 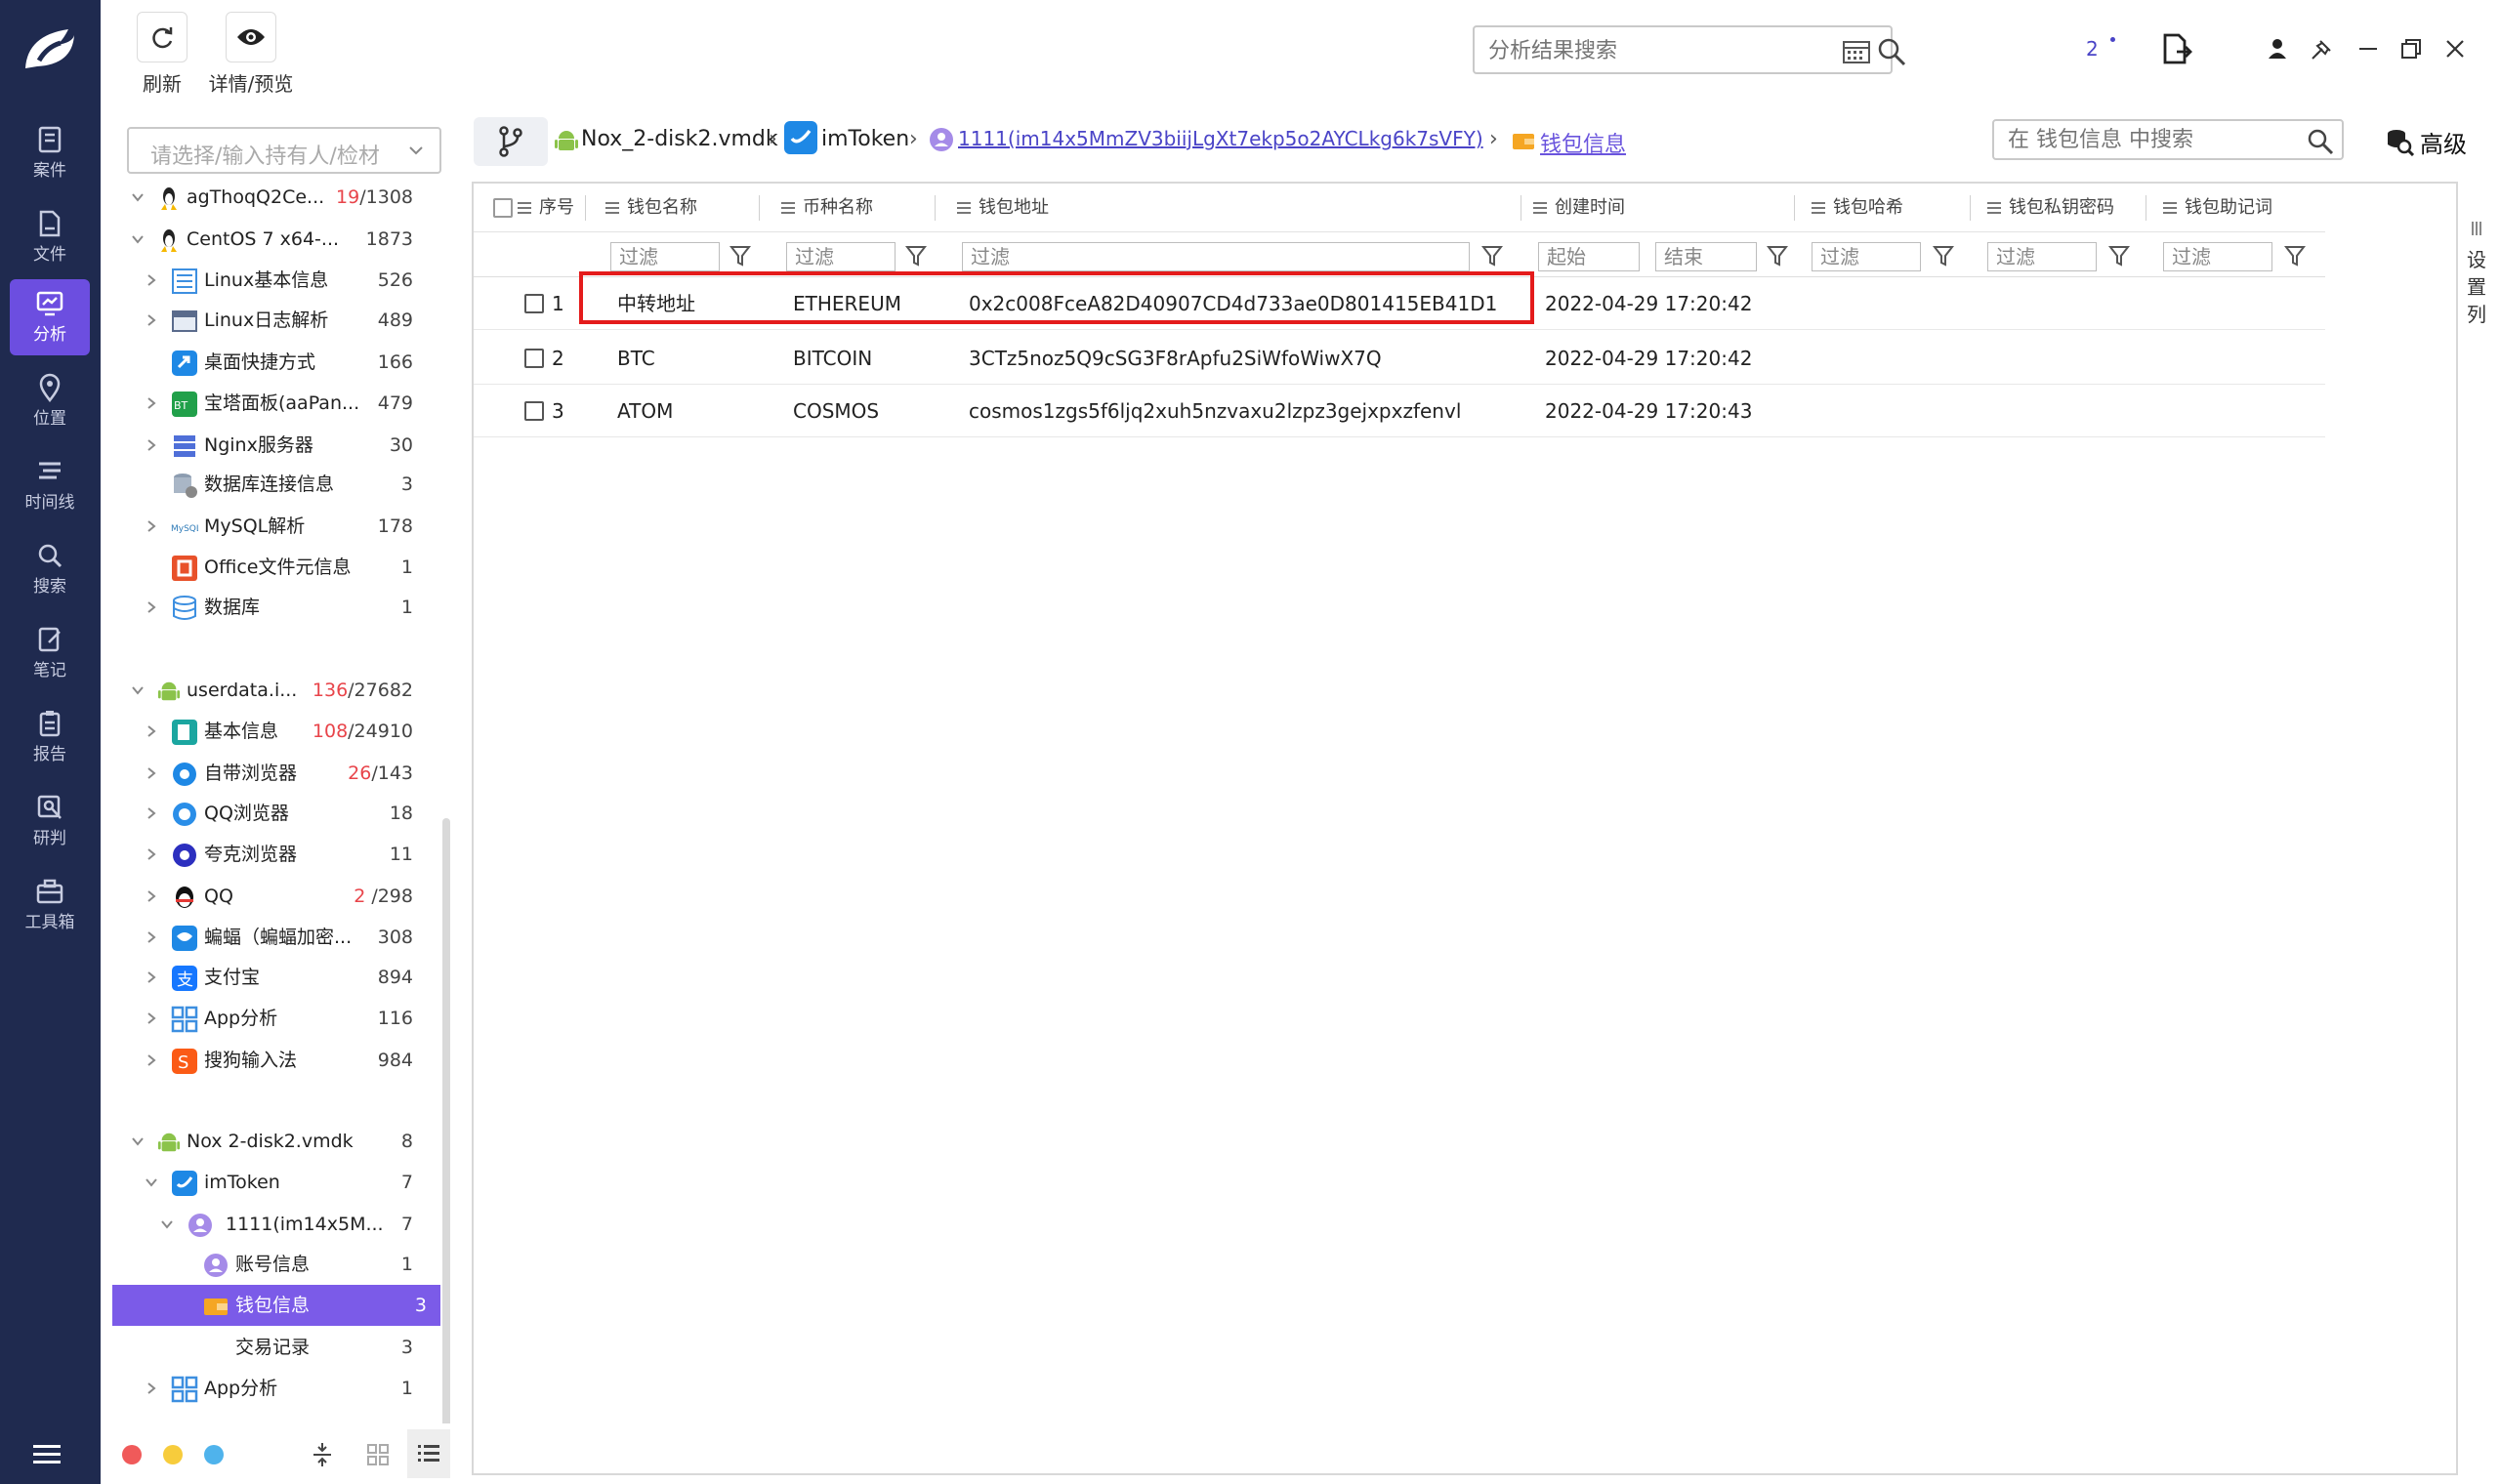 I want to click on tree-item: QQ浏览器 18, so click(x=269, y=814).